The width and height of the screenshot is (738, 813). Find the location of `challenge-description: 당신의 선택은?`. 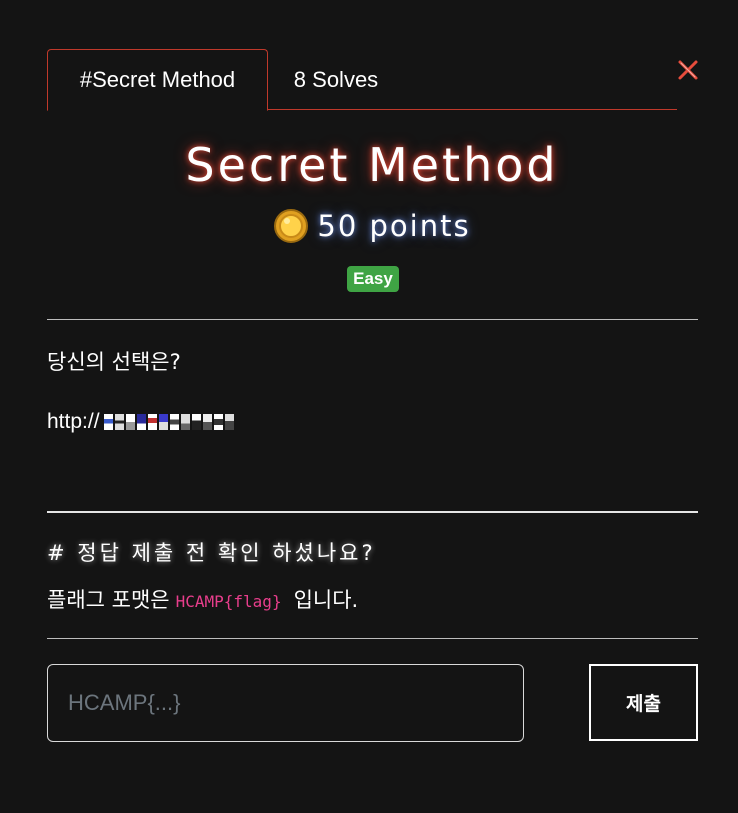

challenge-description: 당신의 선택은? is located at coordinates (114, 362).